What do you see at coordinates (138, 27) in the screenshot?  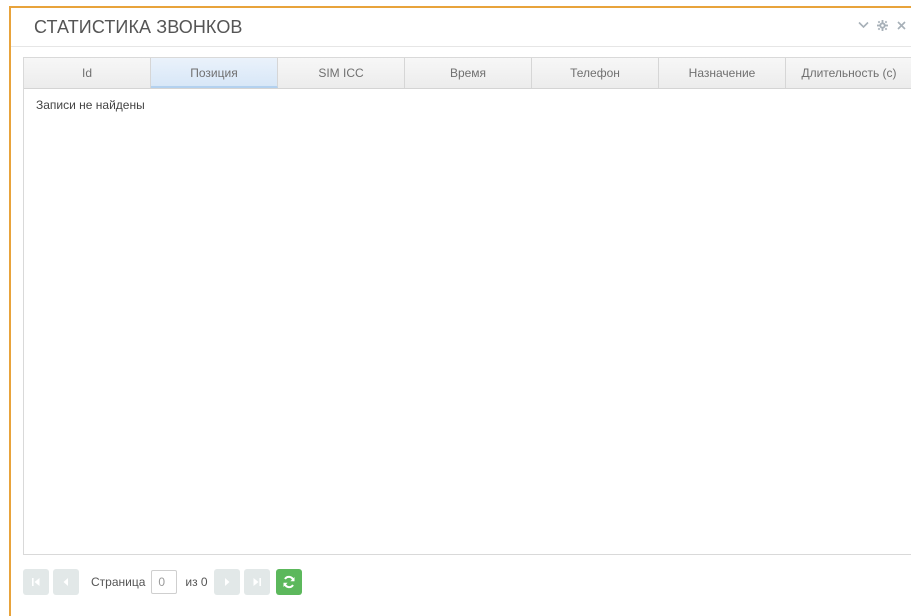 I see `widget-title: СТАТИСТИКА ЗВОНКОВ` at bounding box center [138, 27].